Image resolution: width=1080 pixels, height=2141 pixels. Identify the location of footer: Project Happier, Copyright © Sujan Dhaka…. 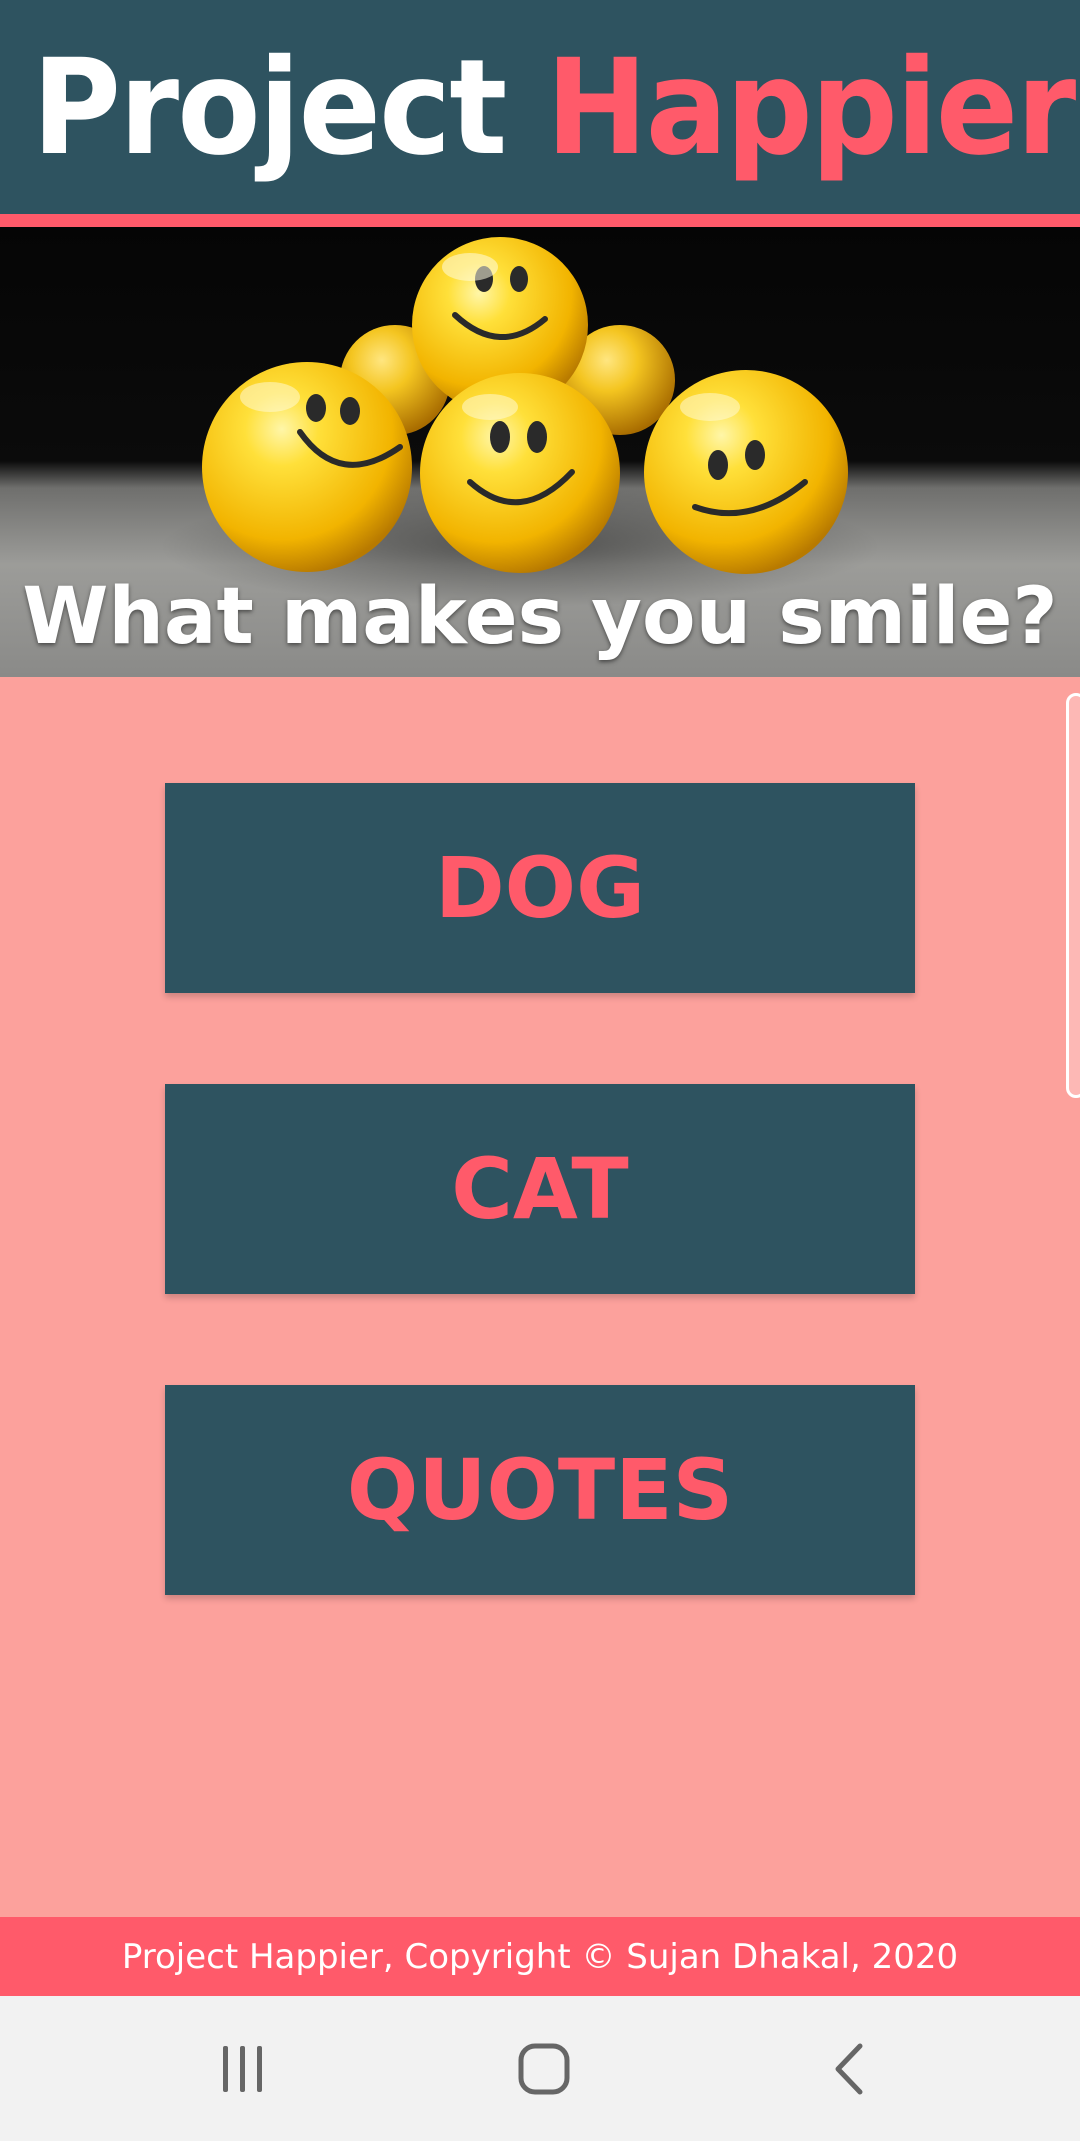
(540, 1956).